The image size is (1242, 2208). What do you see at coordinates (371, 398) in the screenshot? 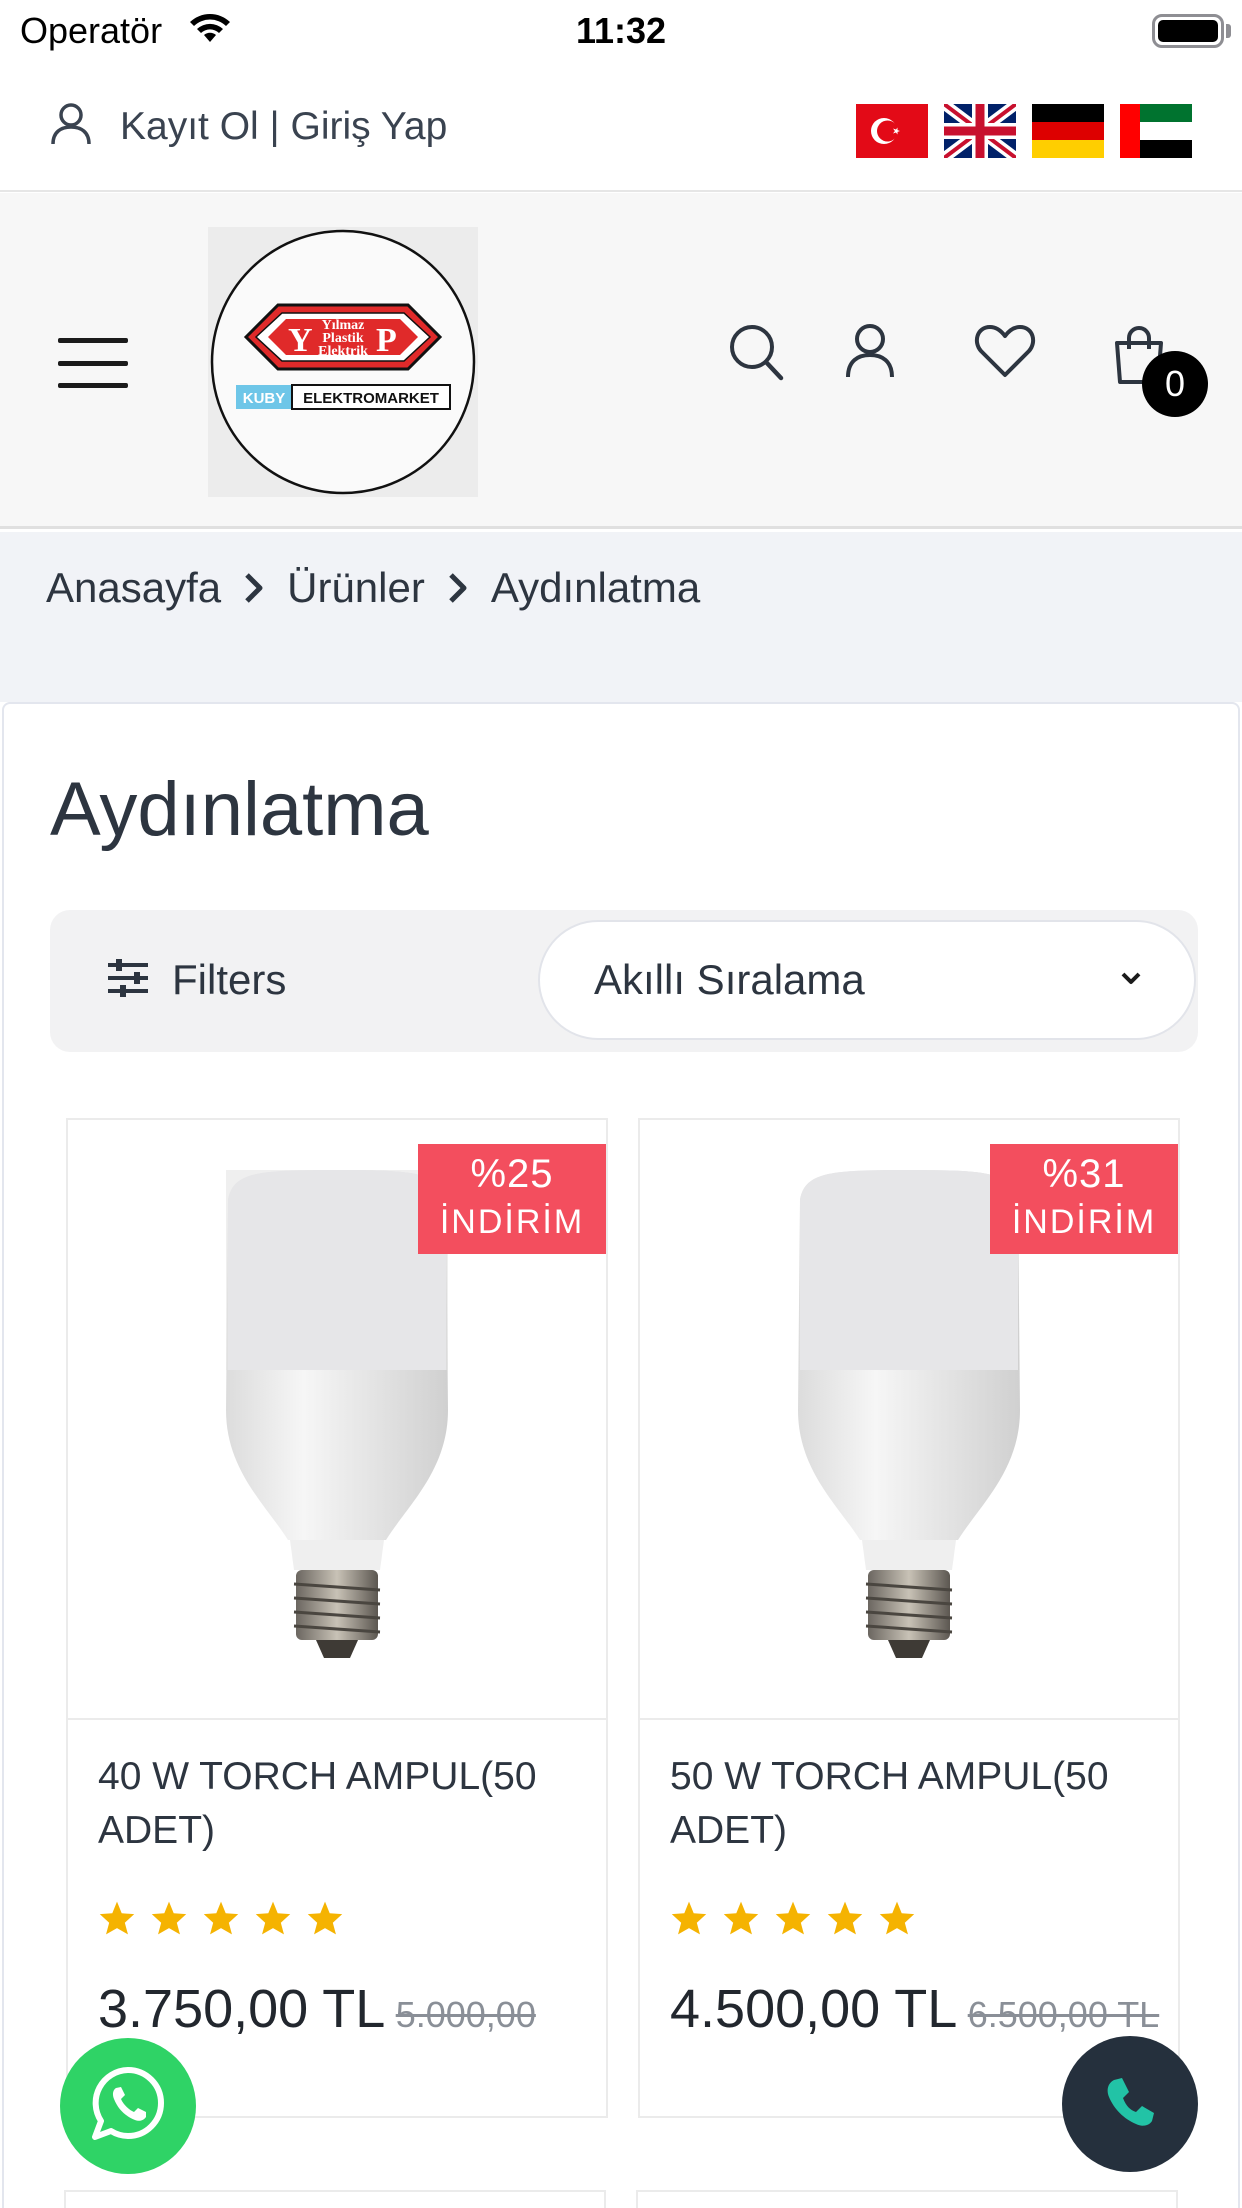
I see `logo-brand-right: ELEKTROMARKET` at bounding box center [371, 398].